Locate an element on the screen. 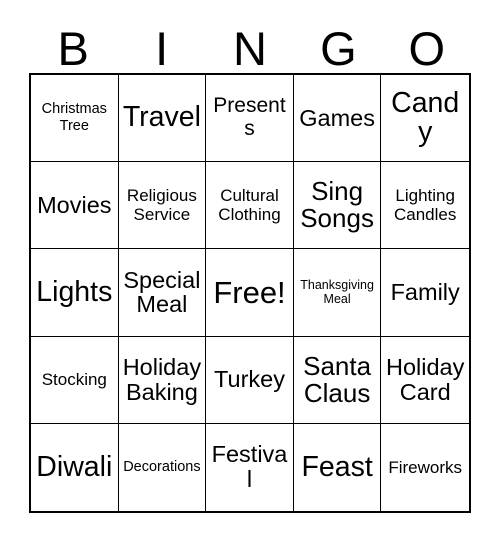  bingo-cell-label: Free! is located at coordinates (249, 292).